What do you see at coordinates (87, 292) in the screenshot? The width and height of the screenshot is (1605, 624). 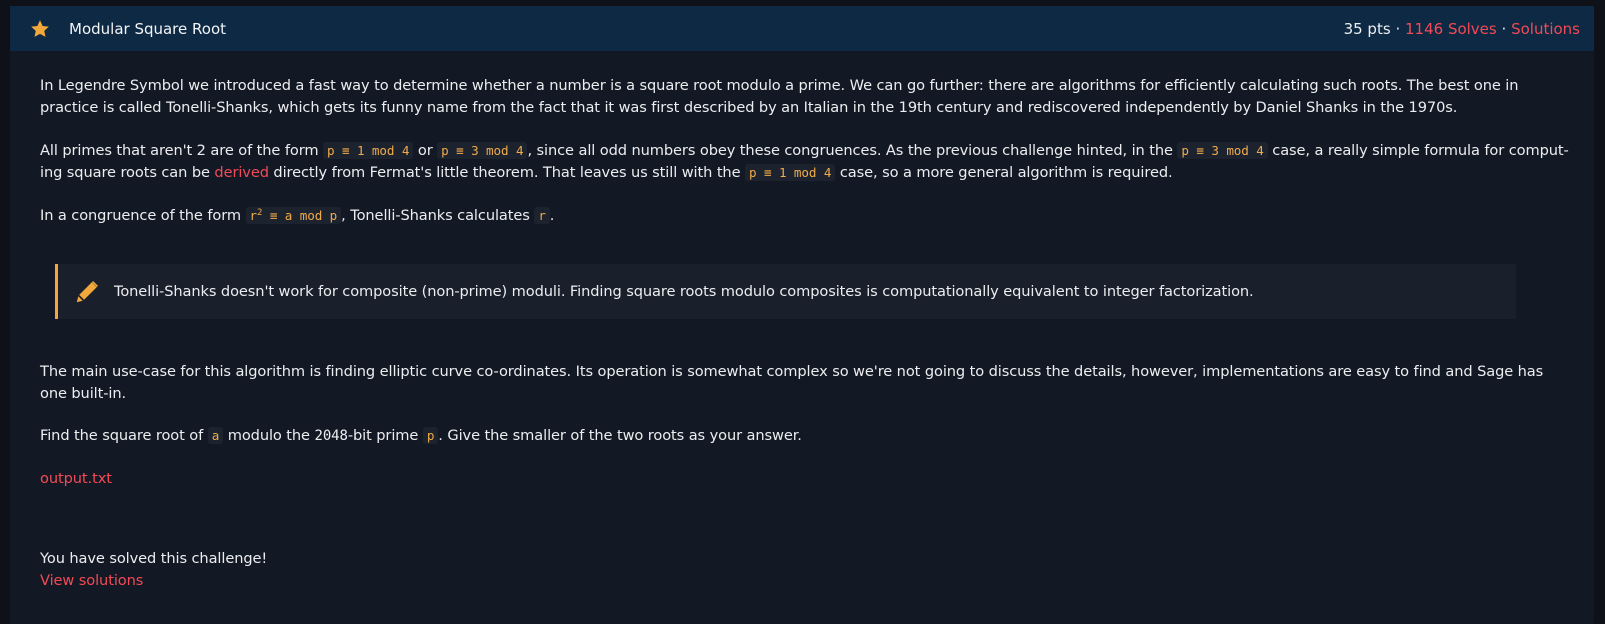 I see `pencil-icon` at bounding box center [87, 292].